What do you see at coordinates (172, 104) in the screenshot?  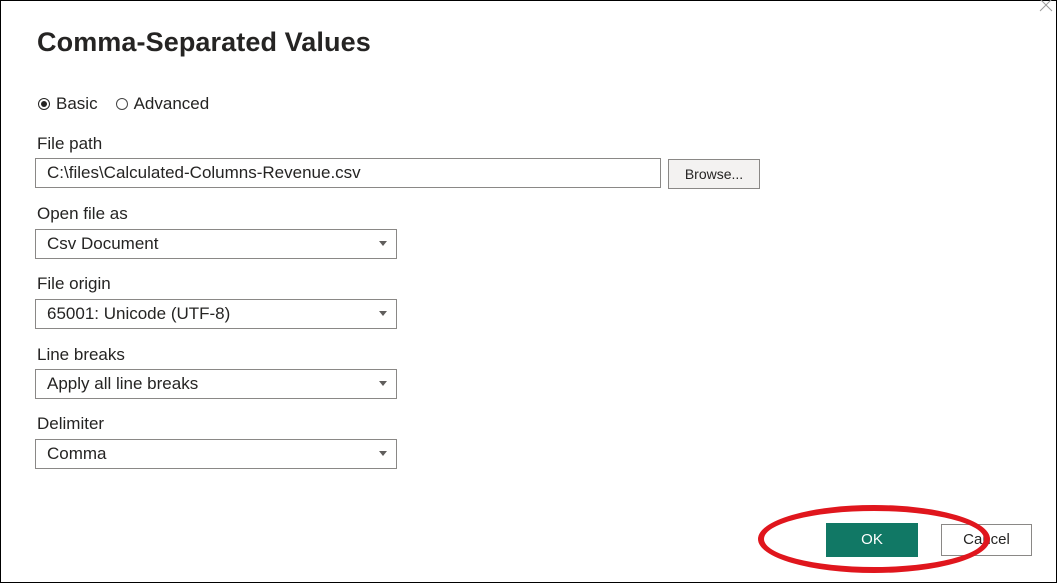 I see `advanced-radio-label: Advanced` at bounding box center [172, 104].